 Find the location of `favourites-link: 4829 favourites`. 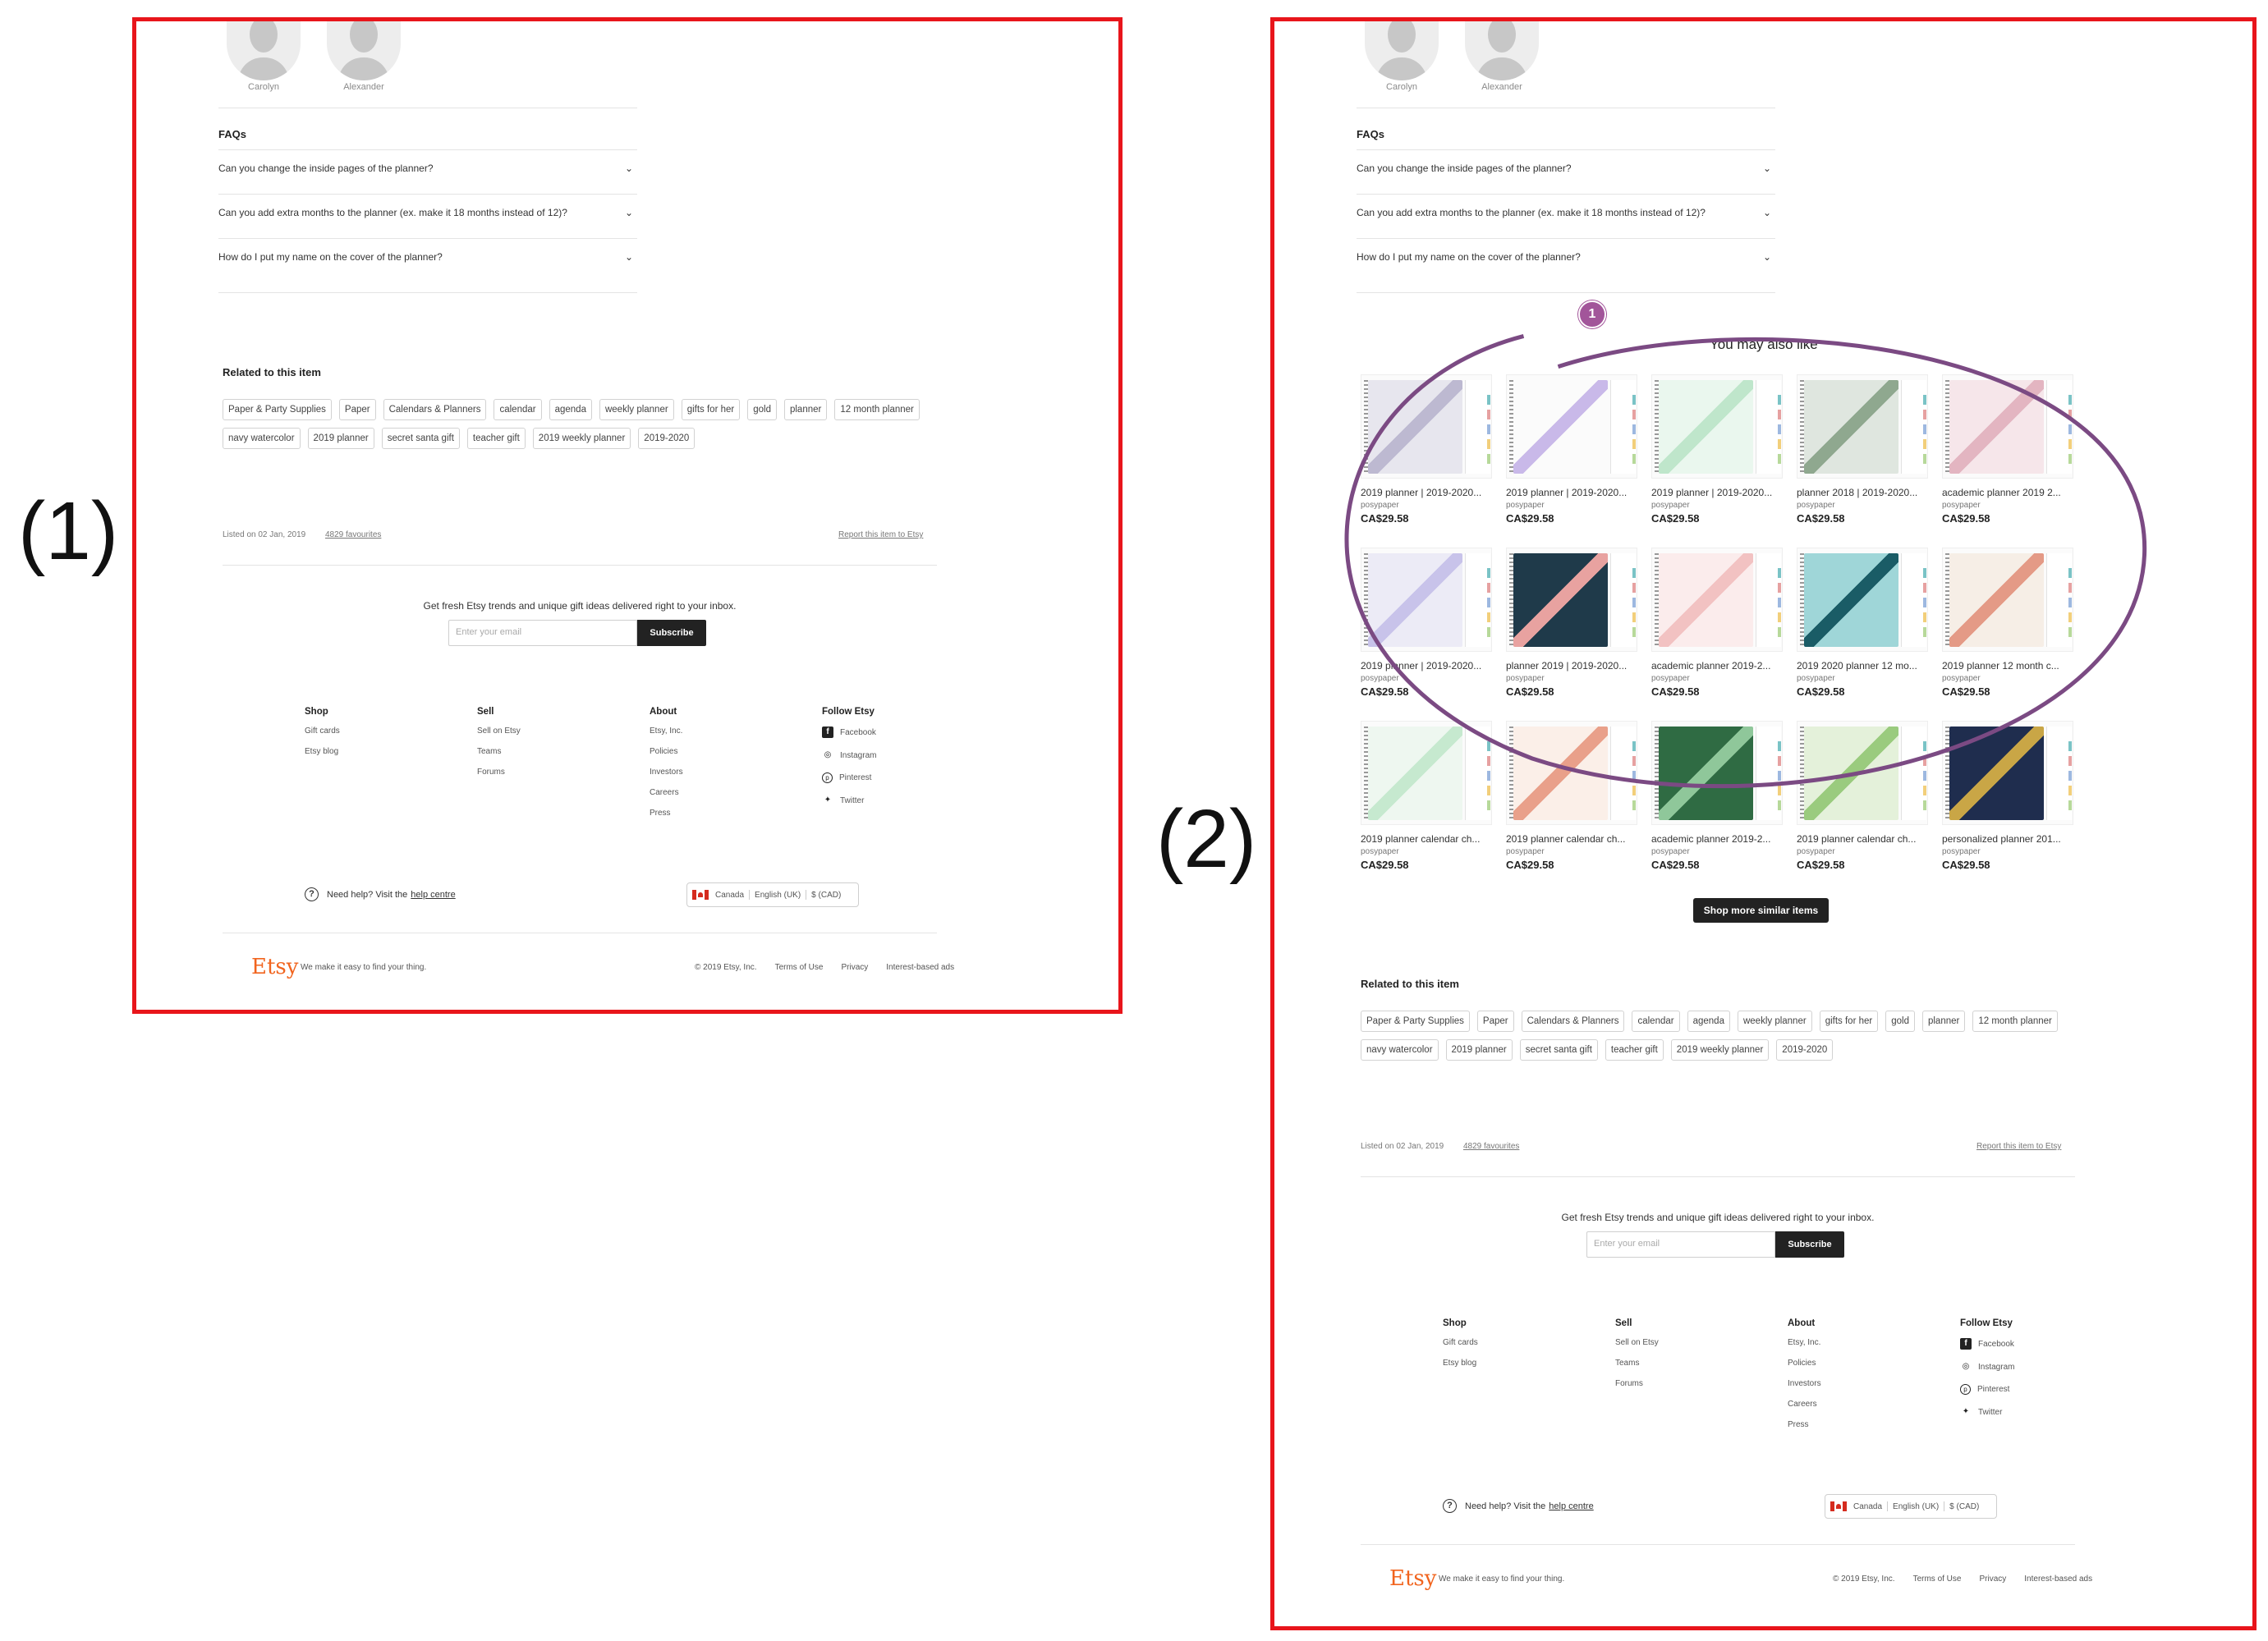

favourites-link: 4829 favourites is located at coordinates (1491, 1146).